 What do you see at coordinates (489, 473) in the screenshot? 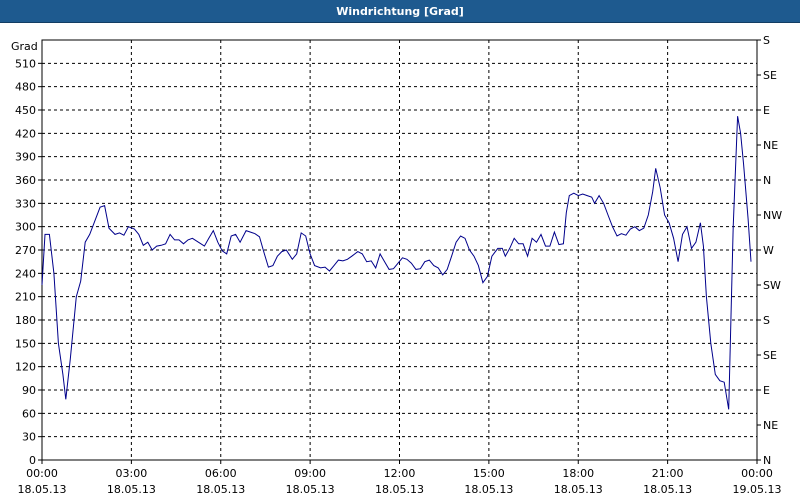
I see `x-tick-time: 15:00` at bounding box center [489, 473].